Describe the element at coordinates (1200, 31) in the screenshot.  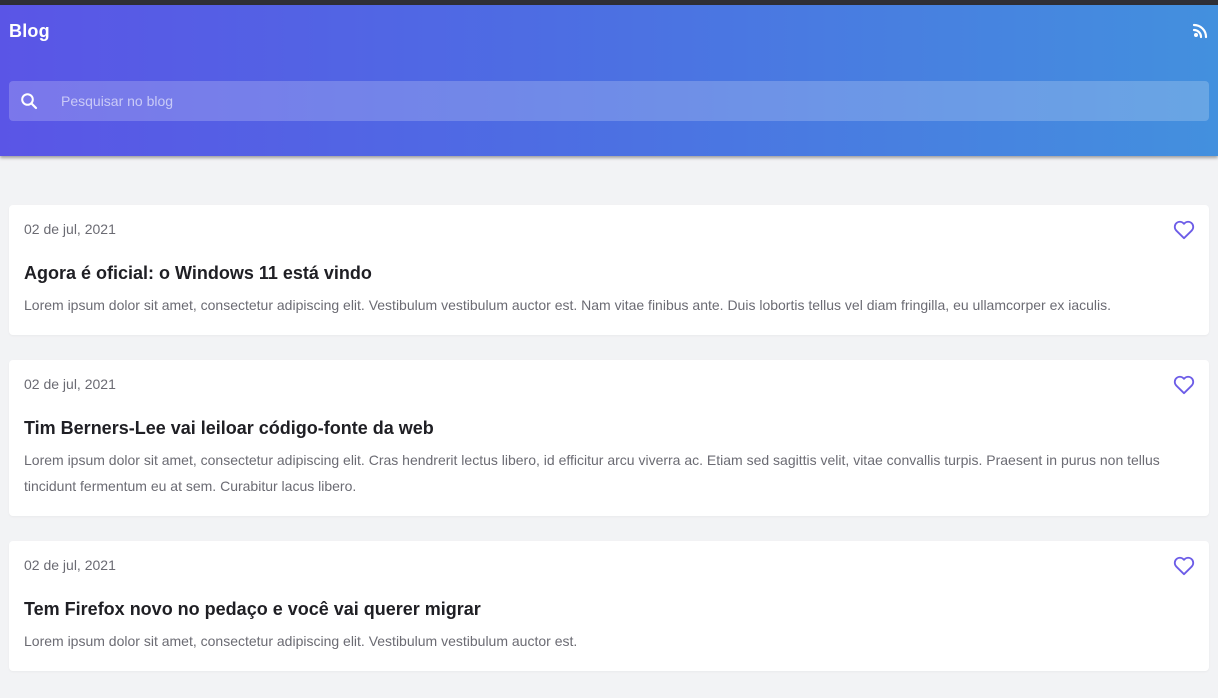
I see `rss-feed-icon` at that location.